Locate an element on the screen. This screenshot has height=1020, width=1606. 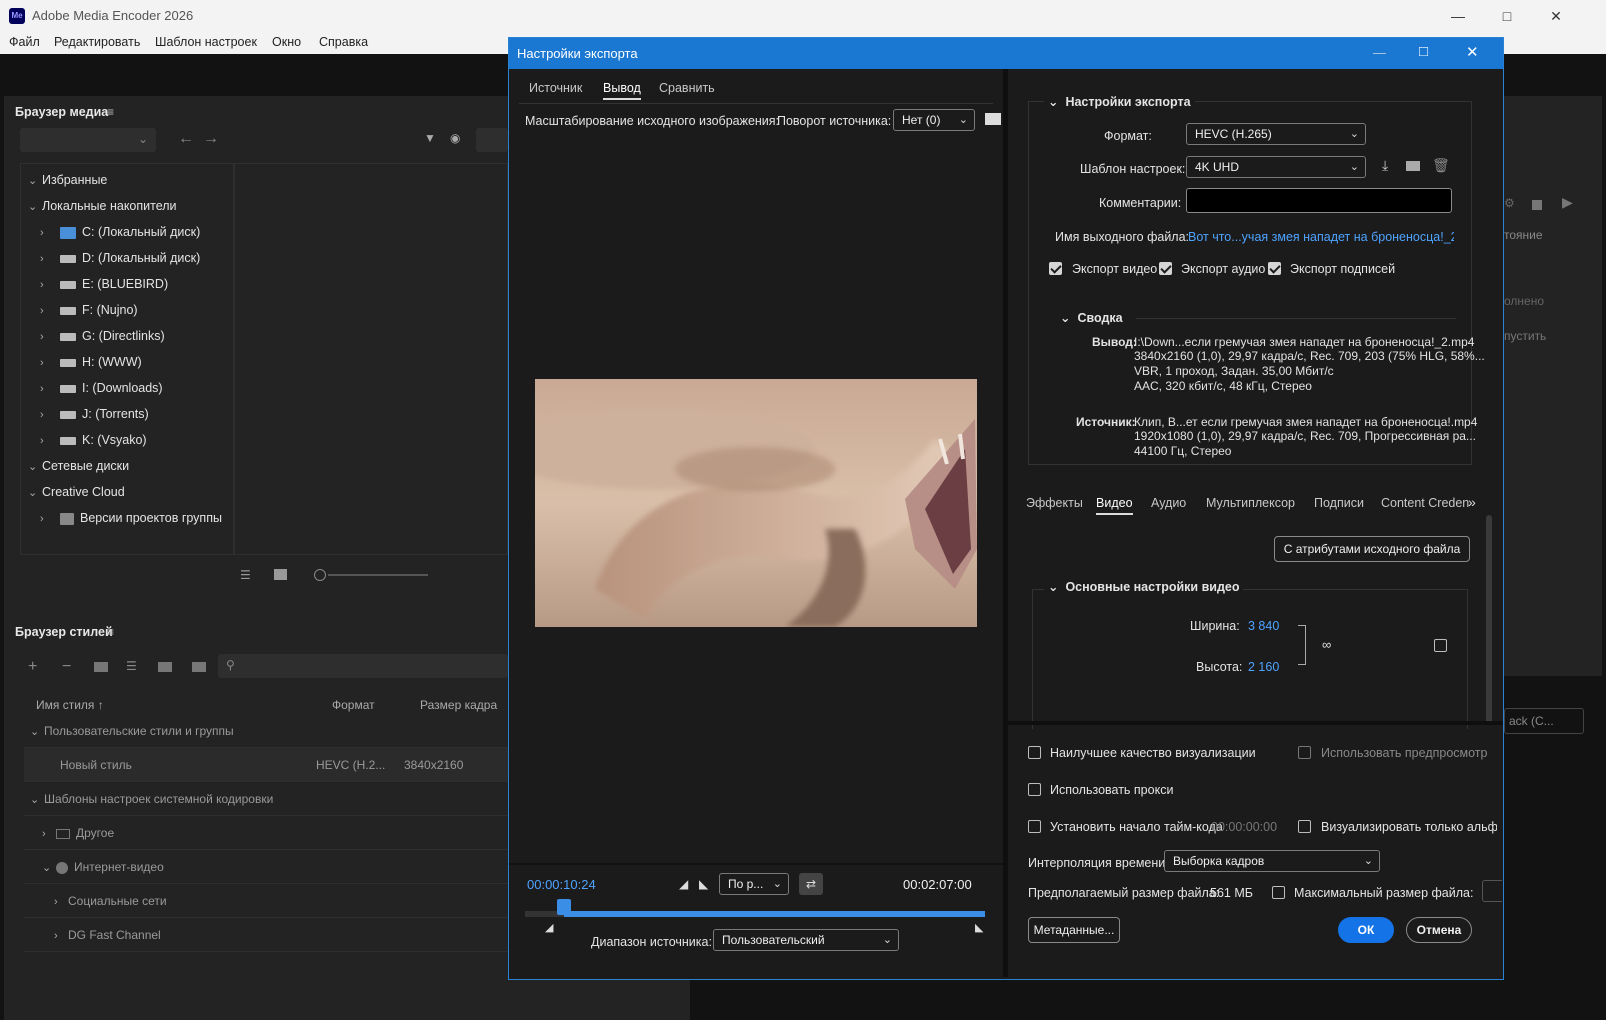
menu-help: Справка is located at coordinates (343, 42).